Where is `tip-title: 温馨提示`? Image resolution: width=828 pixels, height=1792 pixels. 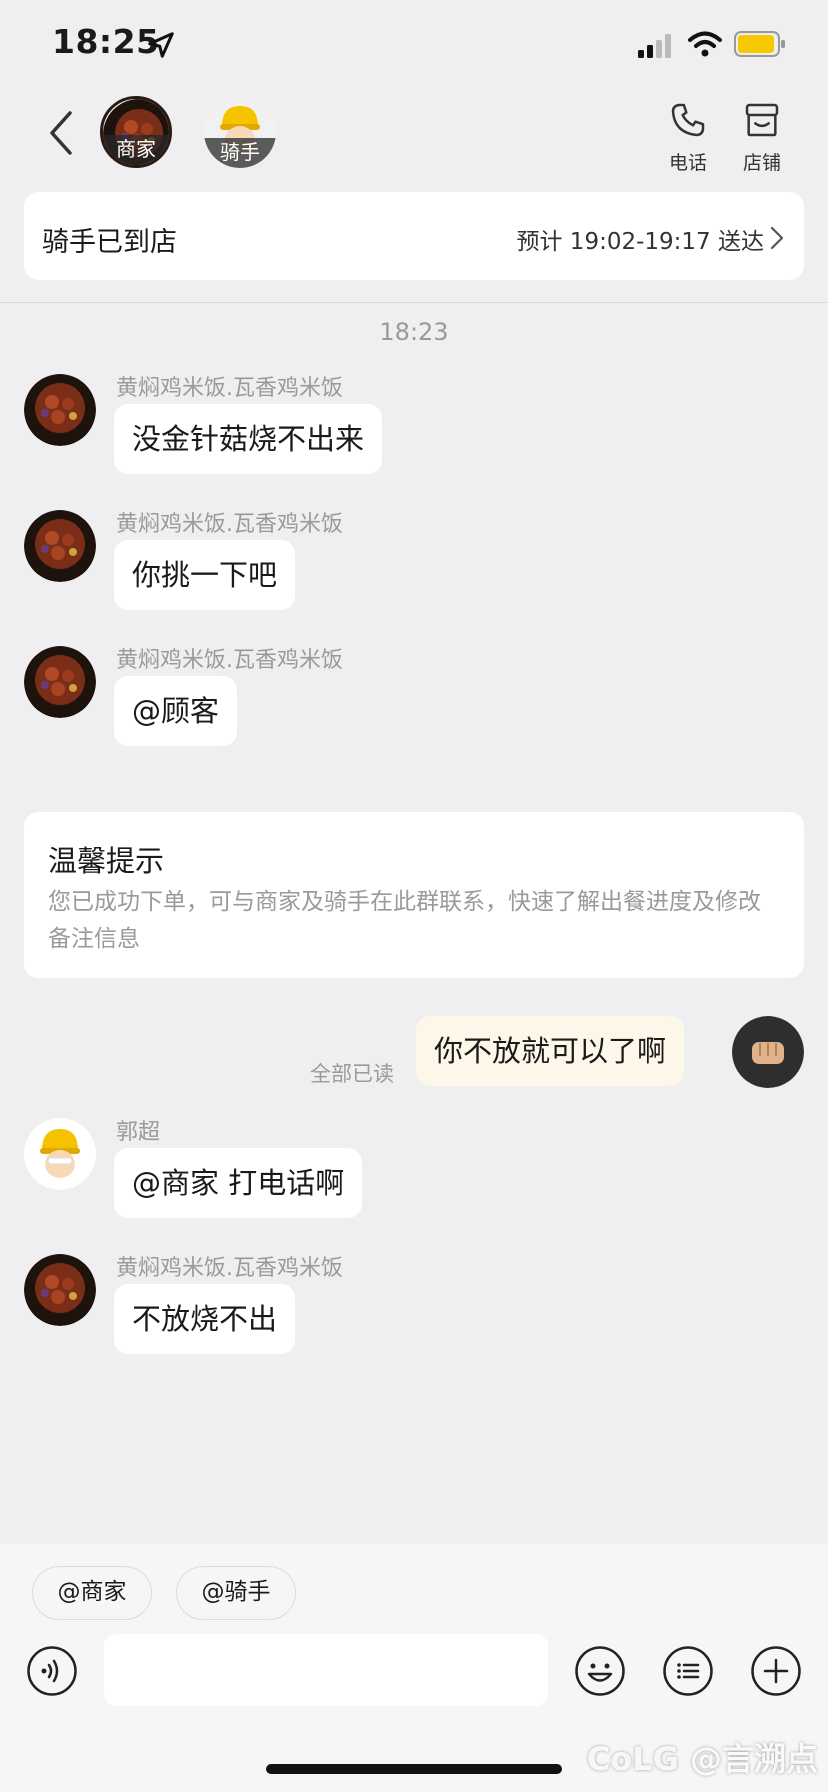 tip-title: 温馨提示 is located at coordinates (106, 861).